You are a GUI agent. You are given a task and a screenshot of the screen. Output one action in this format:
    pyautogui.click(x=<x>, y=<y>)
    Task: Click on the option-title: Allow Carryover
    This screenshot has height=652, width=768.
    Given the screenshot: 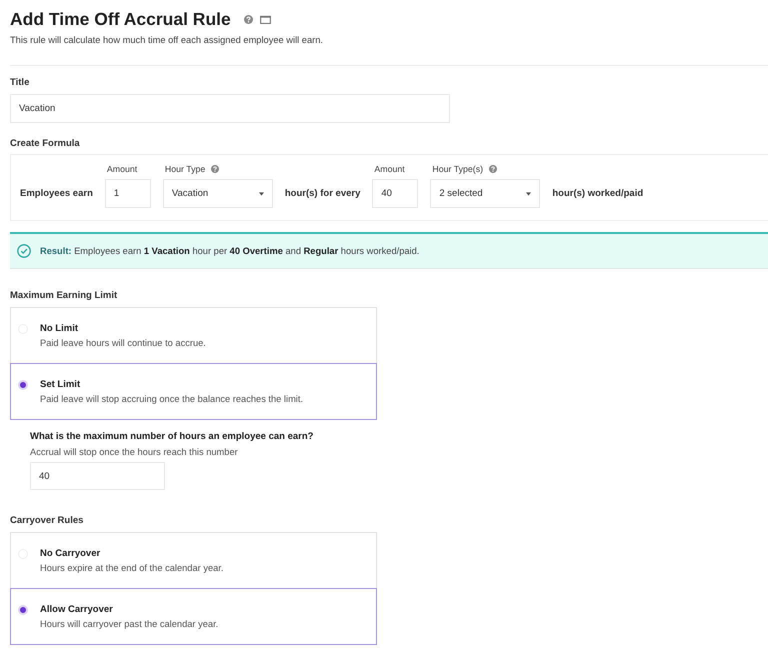 What is the action you would take?
    pyautogui.click(x=77, y=610)
    